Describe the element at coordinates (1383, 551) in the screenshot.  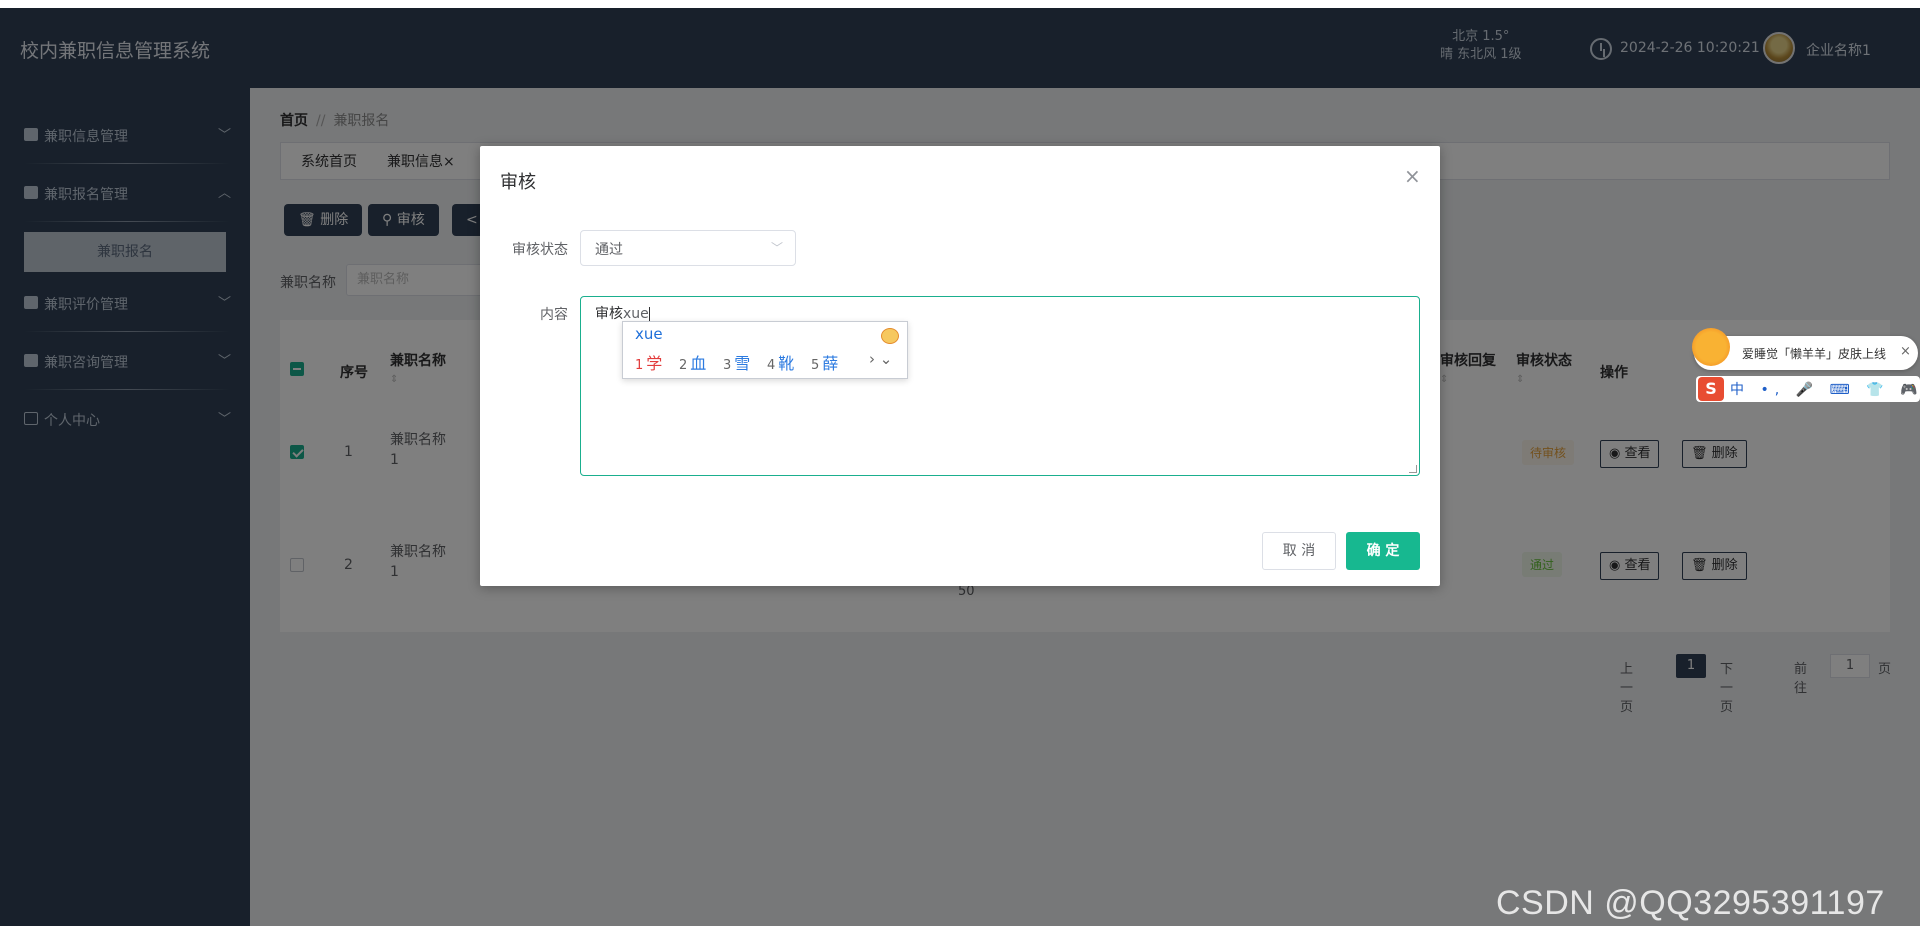
I see `confirm-button: 确 定` at that location.